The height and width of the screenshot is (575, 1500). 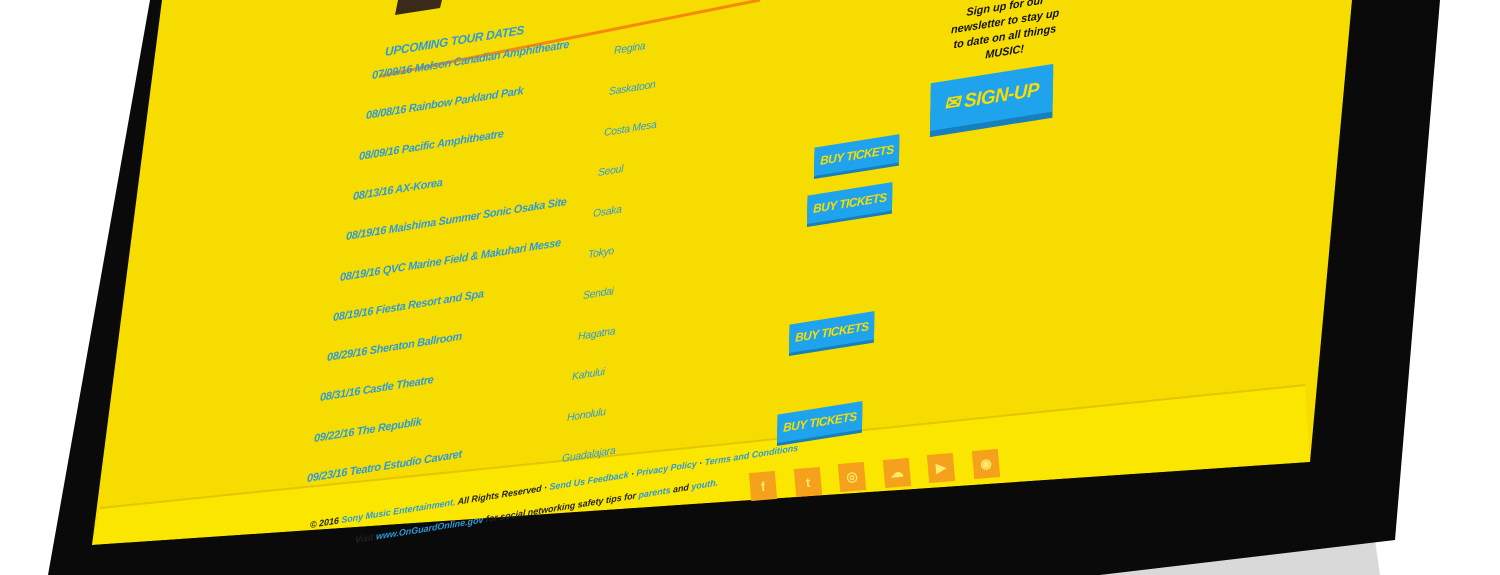 What do you see at coordinates (985, 463) in the screenshot?
I see `spotify-icon: ◉` at bounding box center [985, 463].